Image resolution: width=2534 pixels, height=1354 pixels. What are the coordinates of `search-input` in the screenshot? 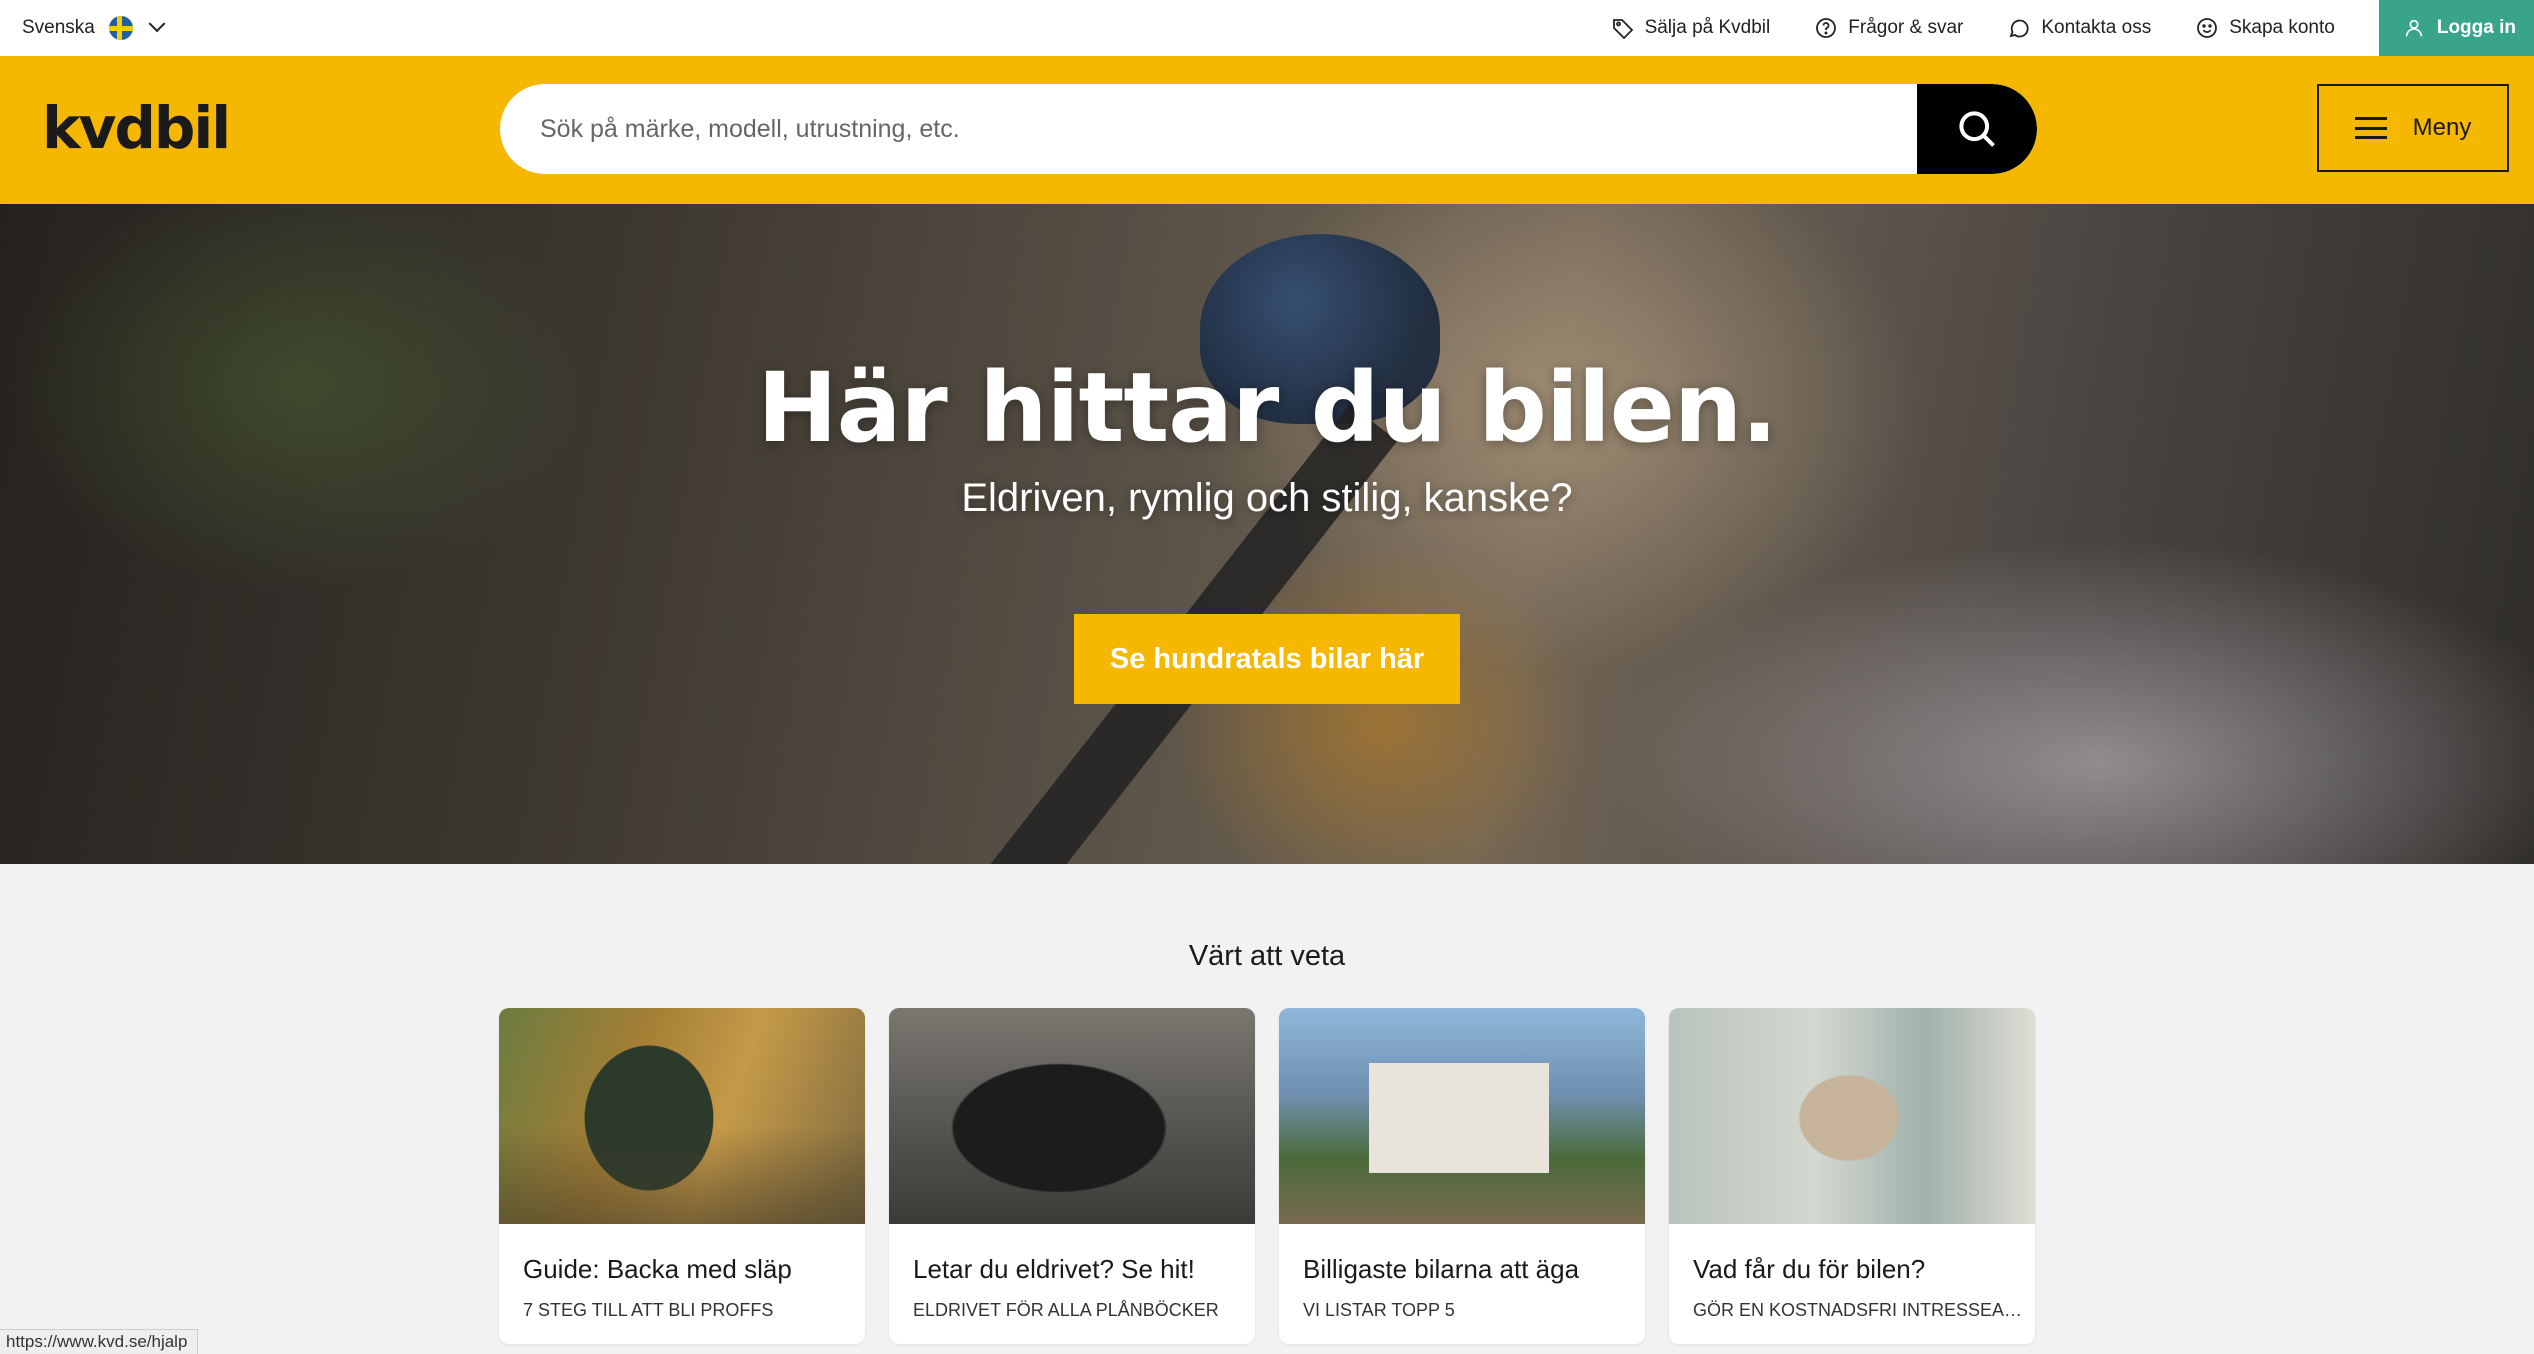 It's located at (1205, 129).